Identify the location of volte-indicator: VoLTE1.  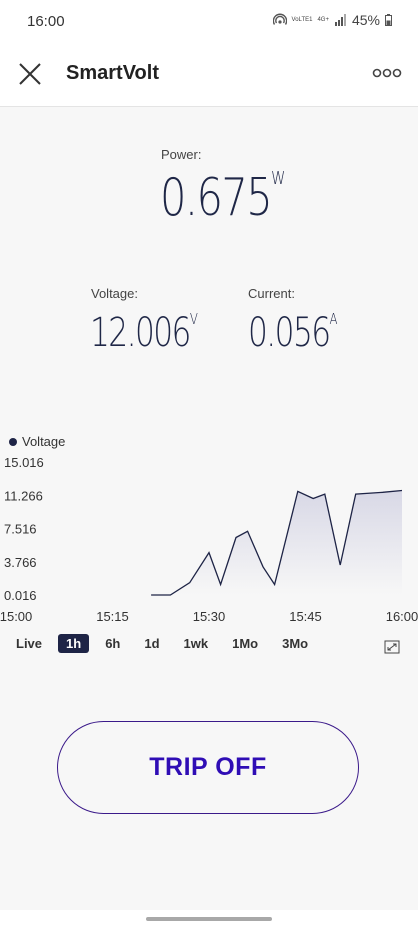
(302, 20).